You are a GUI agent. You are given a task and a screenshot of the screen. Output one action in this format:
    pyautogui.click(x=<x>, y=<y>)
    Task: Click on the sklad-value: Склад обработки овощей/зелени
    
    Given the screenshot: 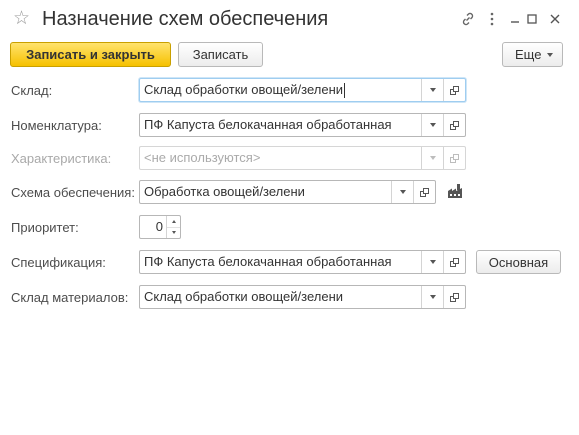 What is the action you would take?
    pyautogui.click(x=244, y=89)
    